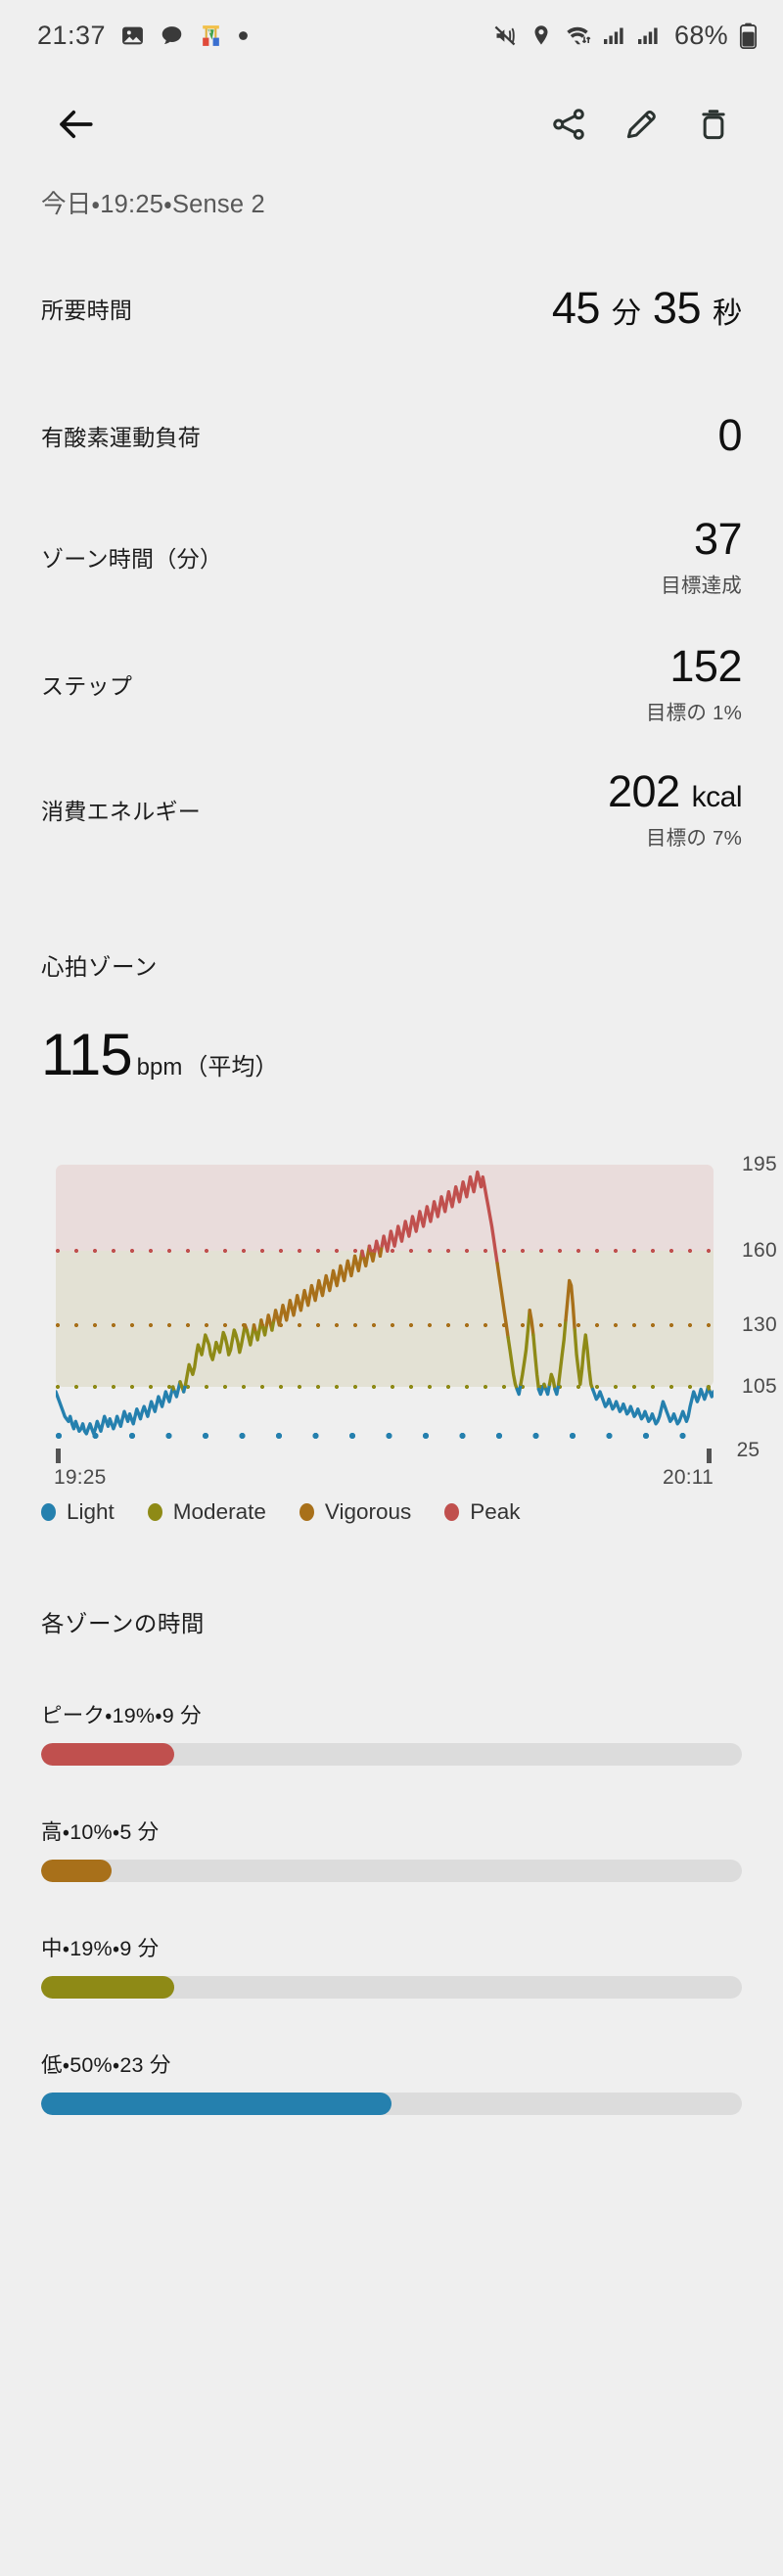  Describe the element at coordinates (648, 35) in the screenshot. I see `signal-bars-icon` at that location.